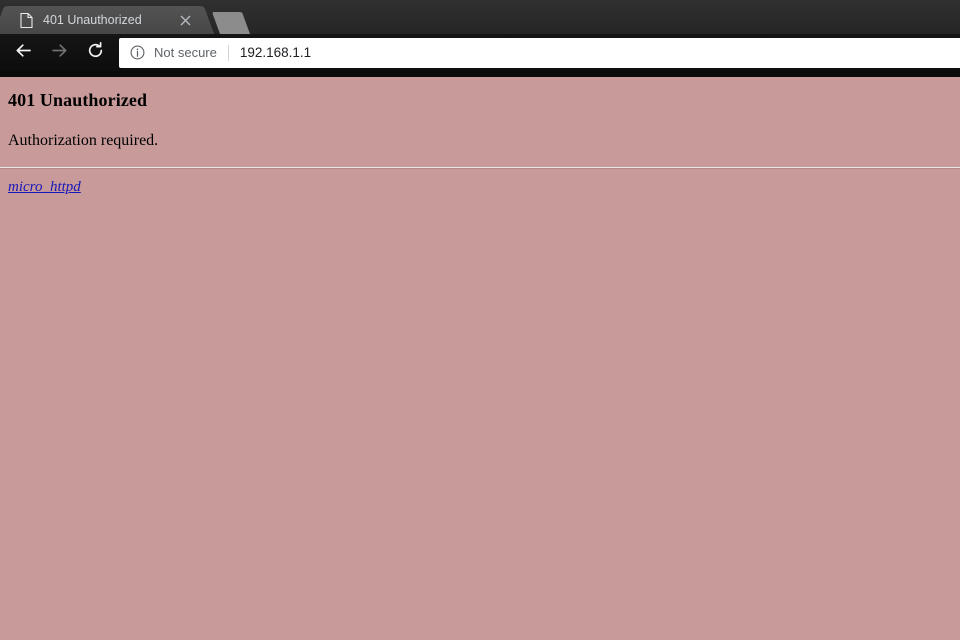  Describe the element at coordinates (228, 52) in the screenshot. I see `omnibox-separator` at that location.